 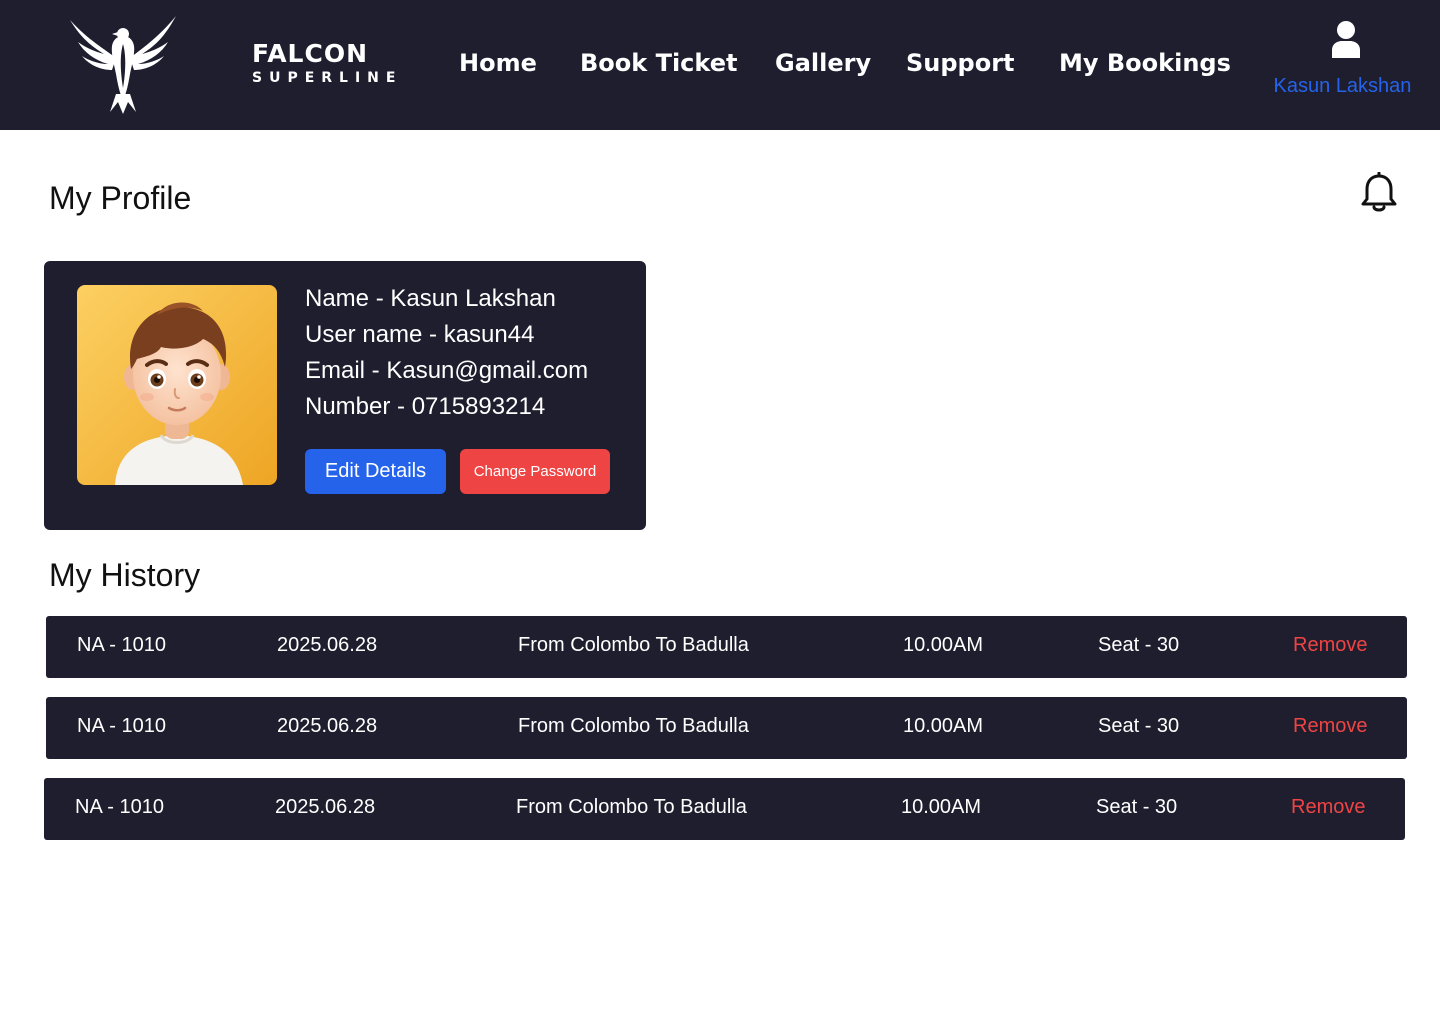 I want to click on nav-support: Support, so click(x=960, y=63).